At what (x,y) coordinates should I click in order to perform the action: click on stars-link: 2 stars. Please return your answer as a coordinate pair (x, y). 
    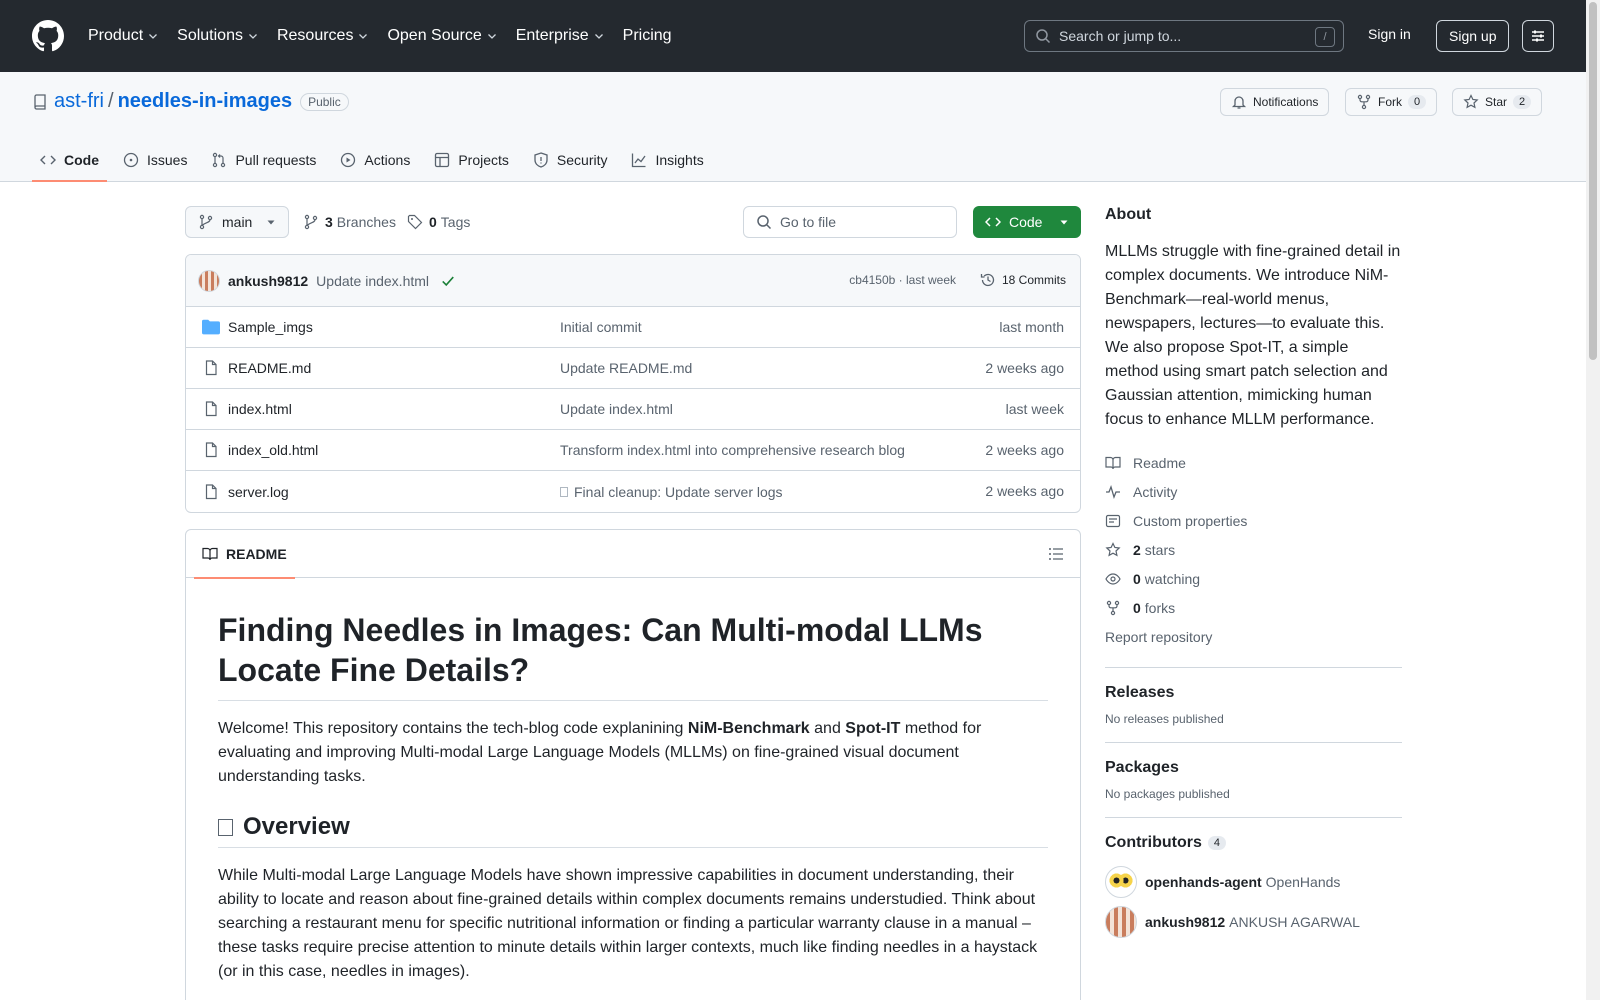
    Looking at the image, I should click on (1253, 549).